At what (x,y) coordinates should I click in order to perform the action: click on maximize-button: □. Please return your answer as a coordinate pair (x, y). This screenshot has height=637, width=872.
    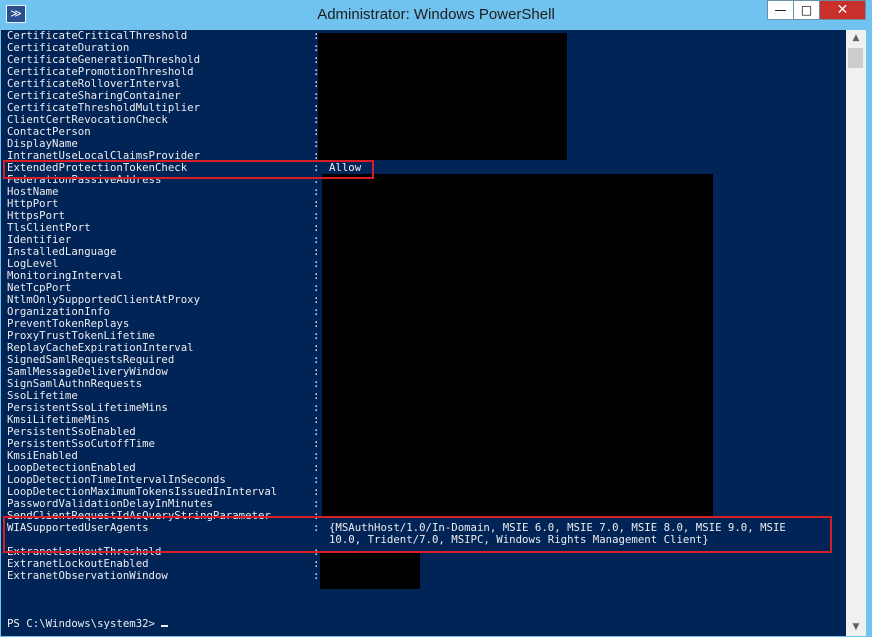
    Looking at the image, I should click on (806, 10).